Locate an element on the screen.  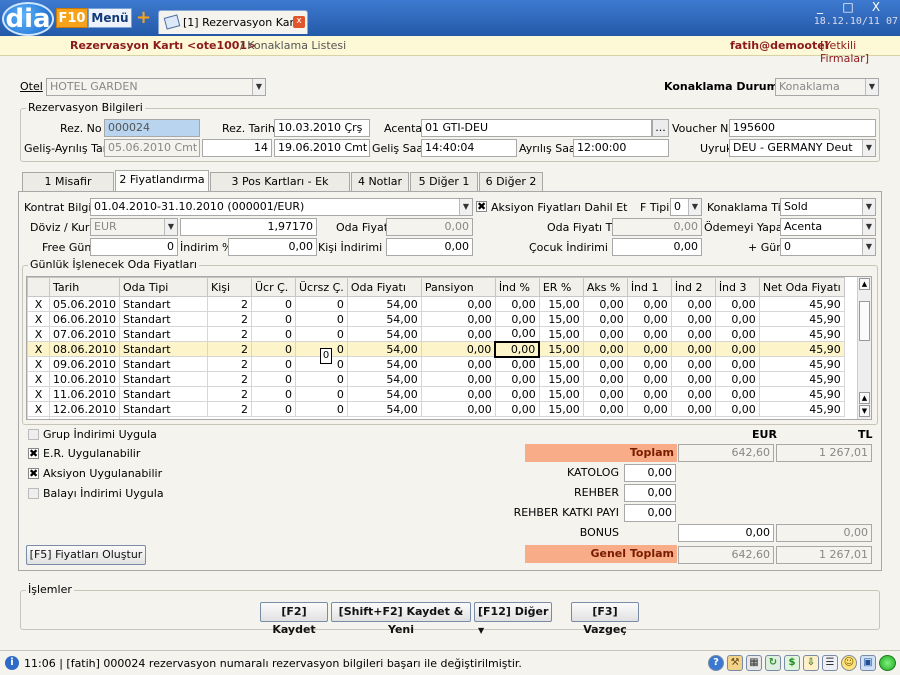
column-header is located at coordinates (38, 287).